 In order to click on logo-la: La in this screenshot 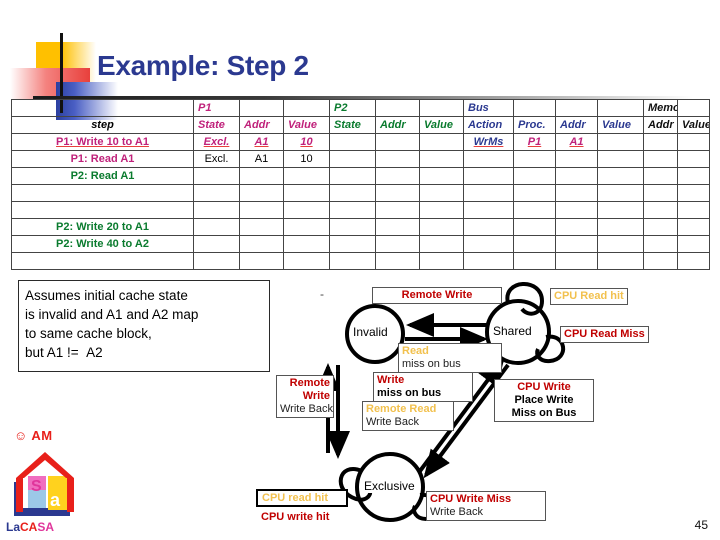, I will do `click(13, 527)`.